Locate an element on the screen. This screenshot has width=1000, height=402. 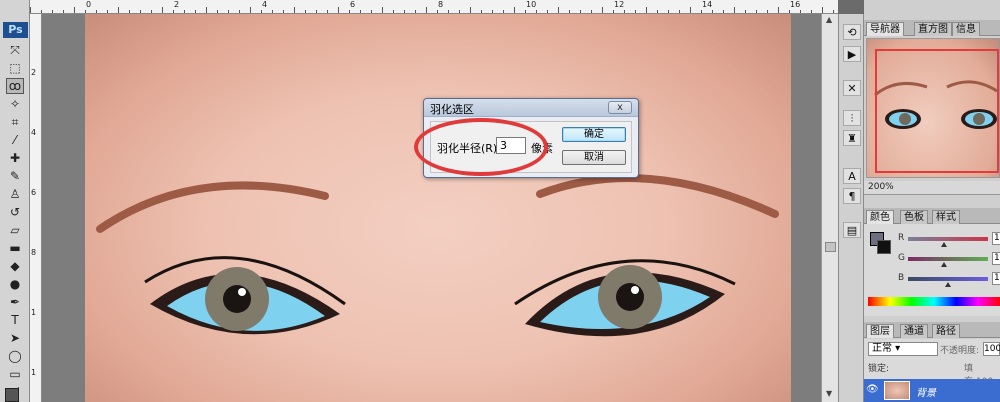
scroll-up-icon: ▲ is located at coordinates (830, 20).